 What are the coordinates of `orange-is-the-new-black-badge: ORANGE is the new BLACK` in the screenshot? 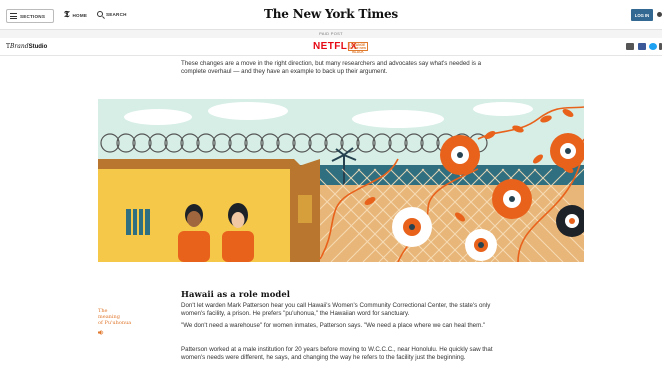 It's located at (358, 47).